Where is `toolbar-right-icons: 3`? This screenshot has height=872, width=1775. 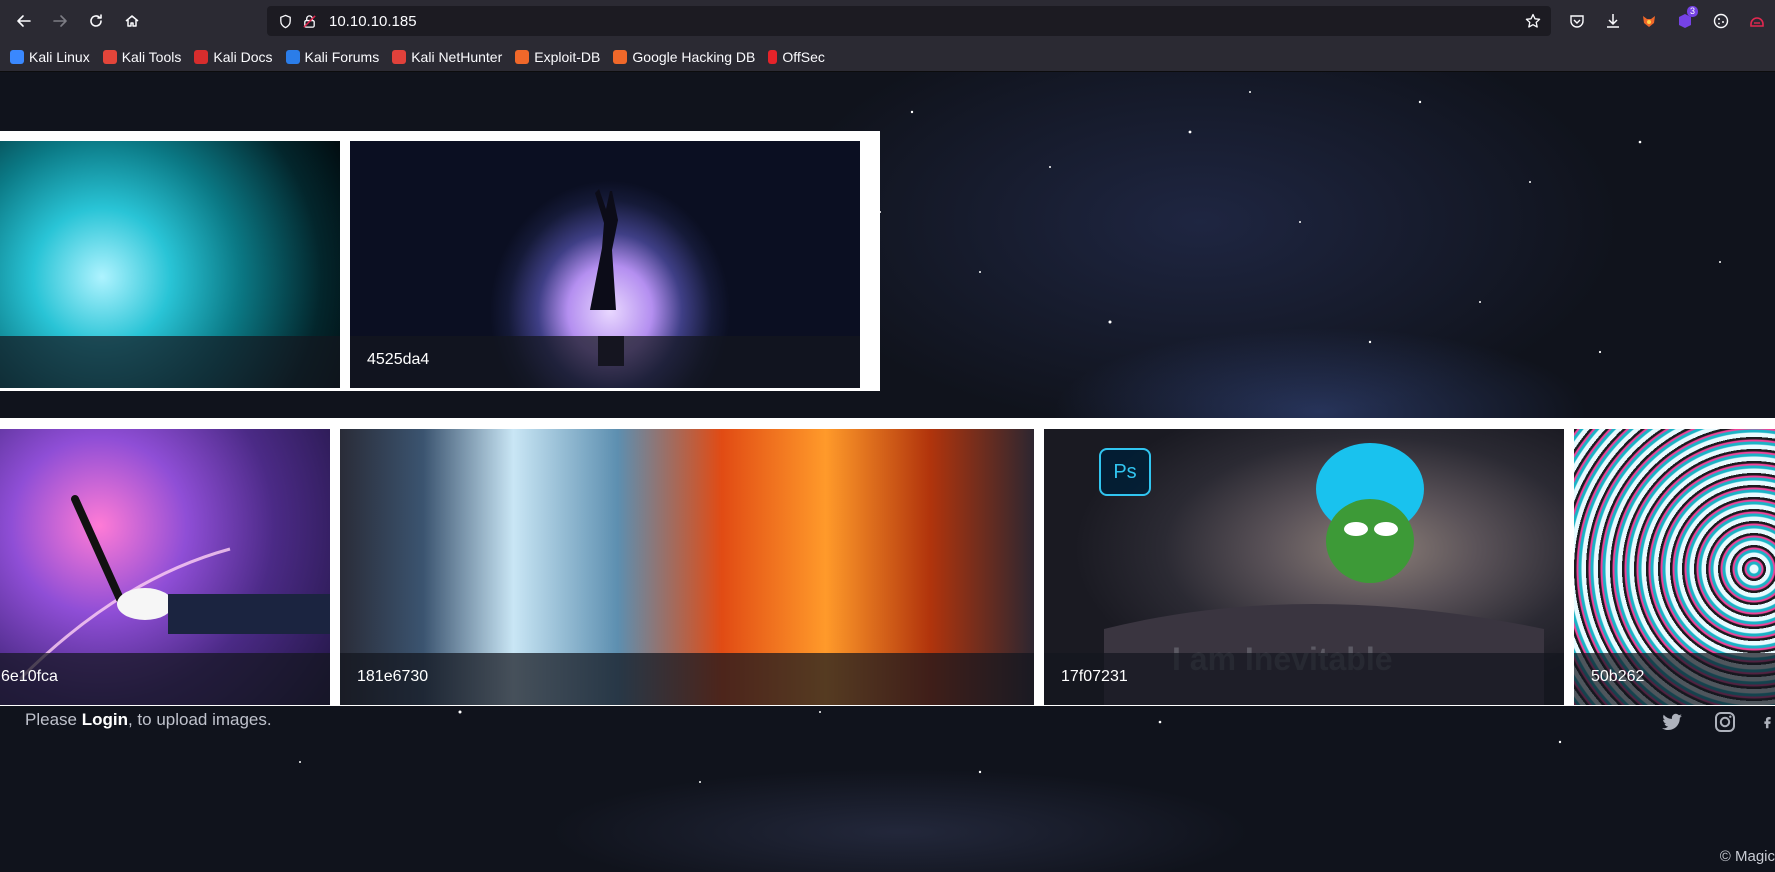 toolbar-right-icons: 3 is located at coordinates (1667, 21).